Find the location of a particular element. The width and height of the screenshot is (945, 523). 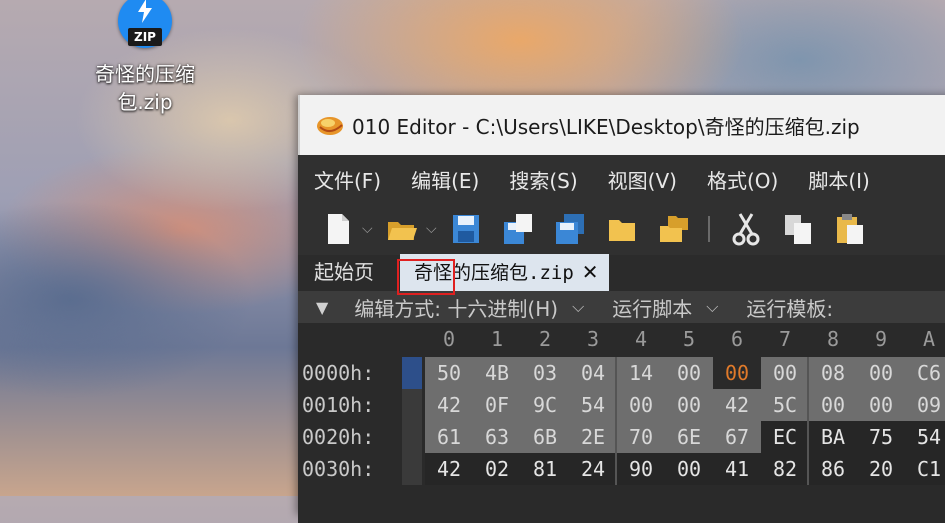

hex-byte: 75 is located at coordinates (881, 437).